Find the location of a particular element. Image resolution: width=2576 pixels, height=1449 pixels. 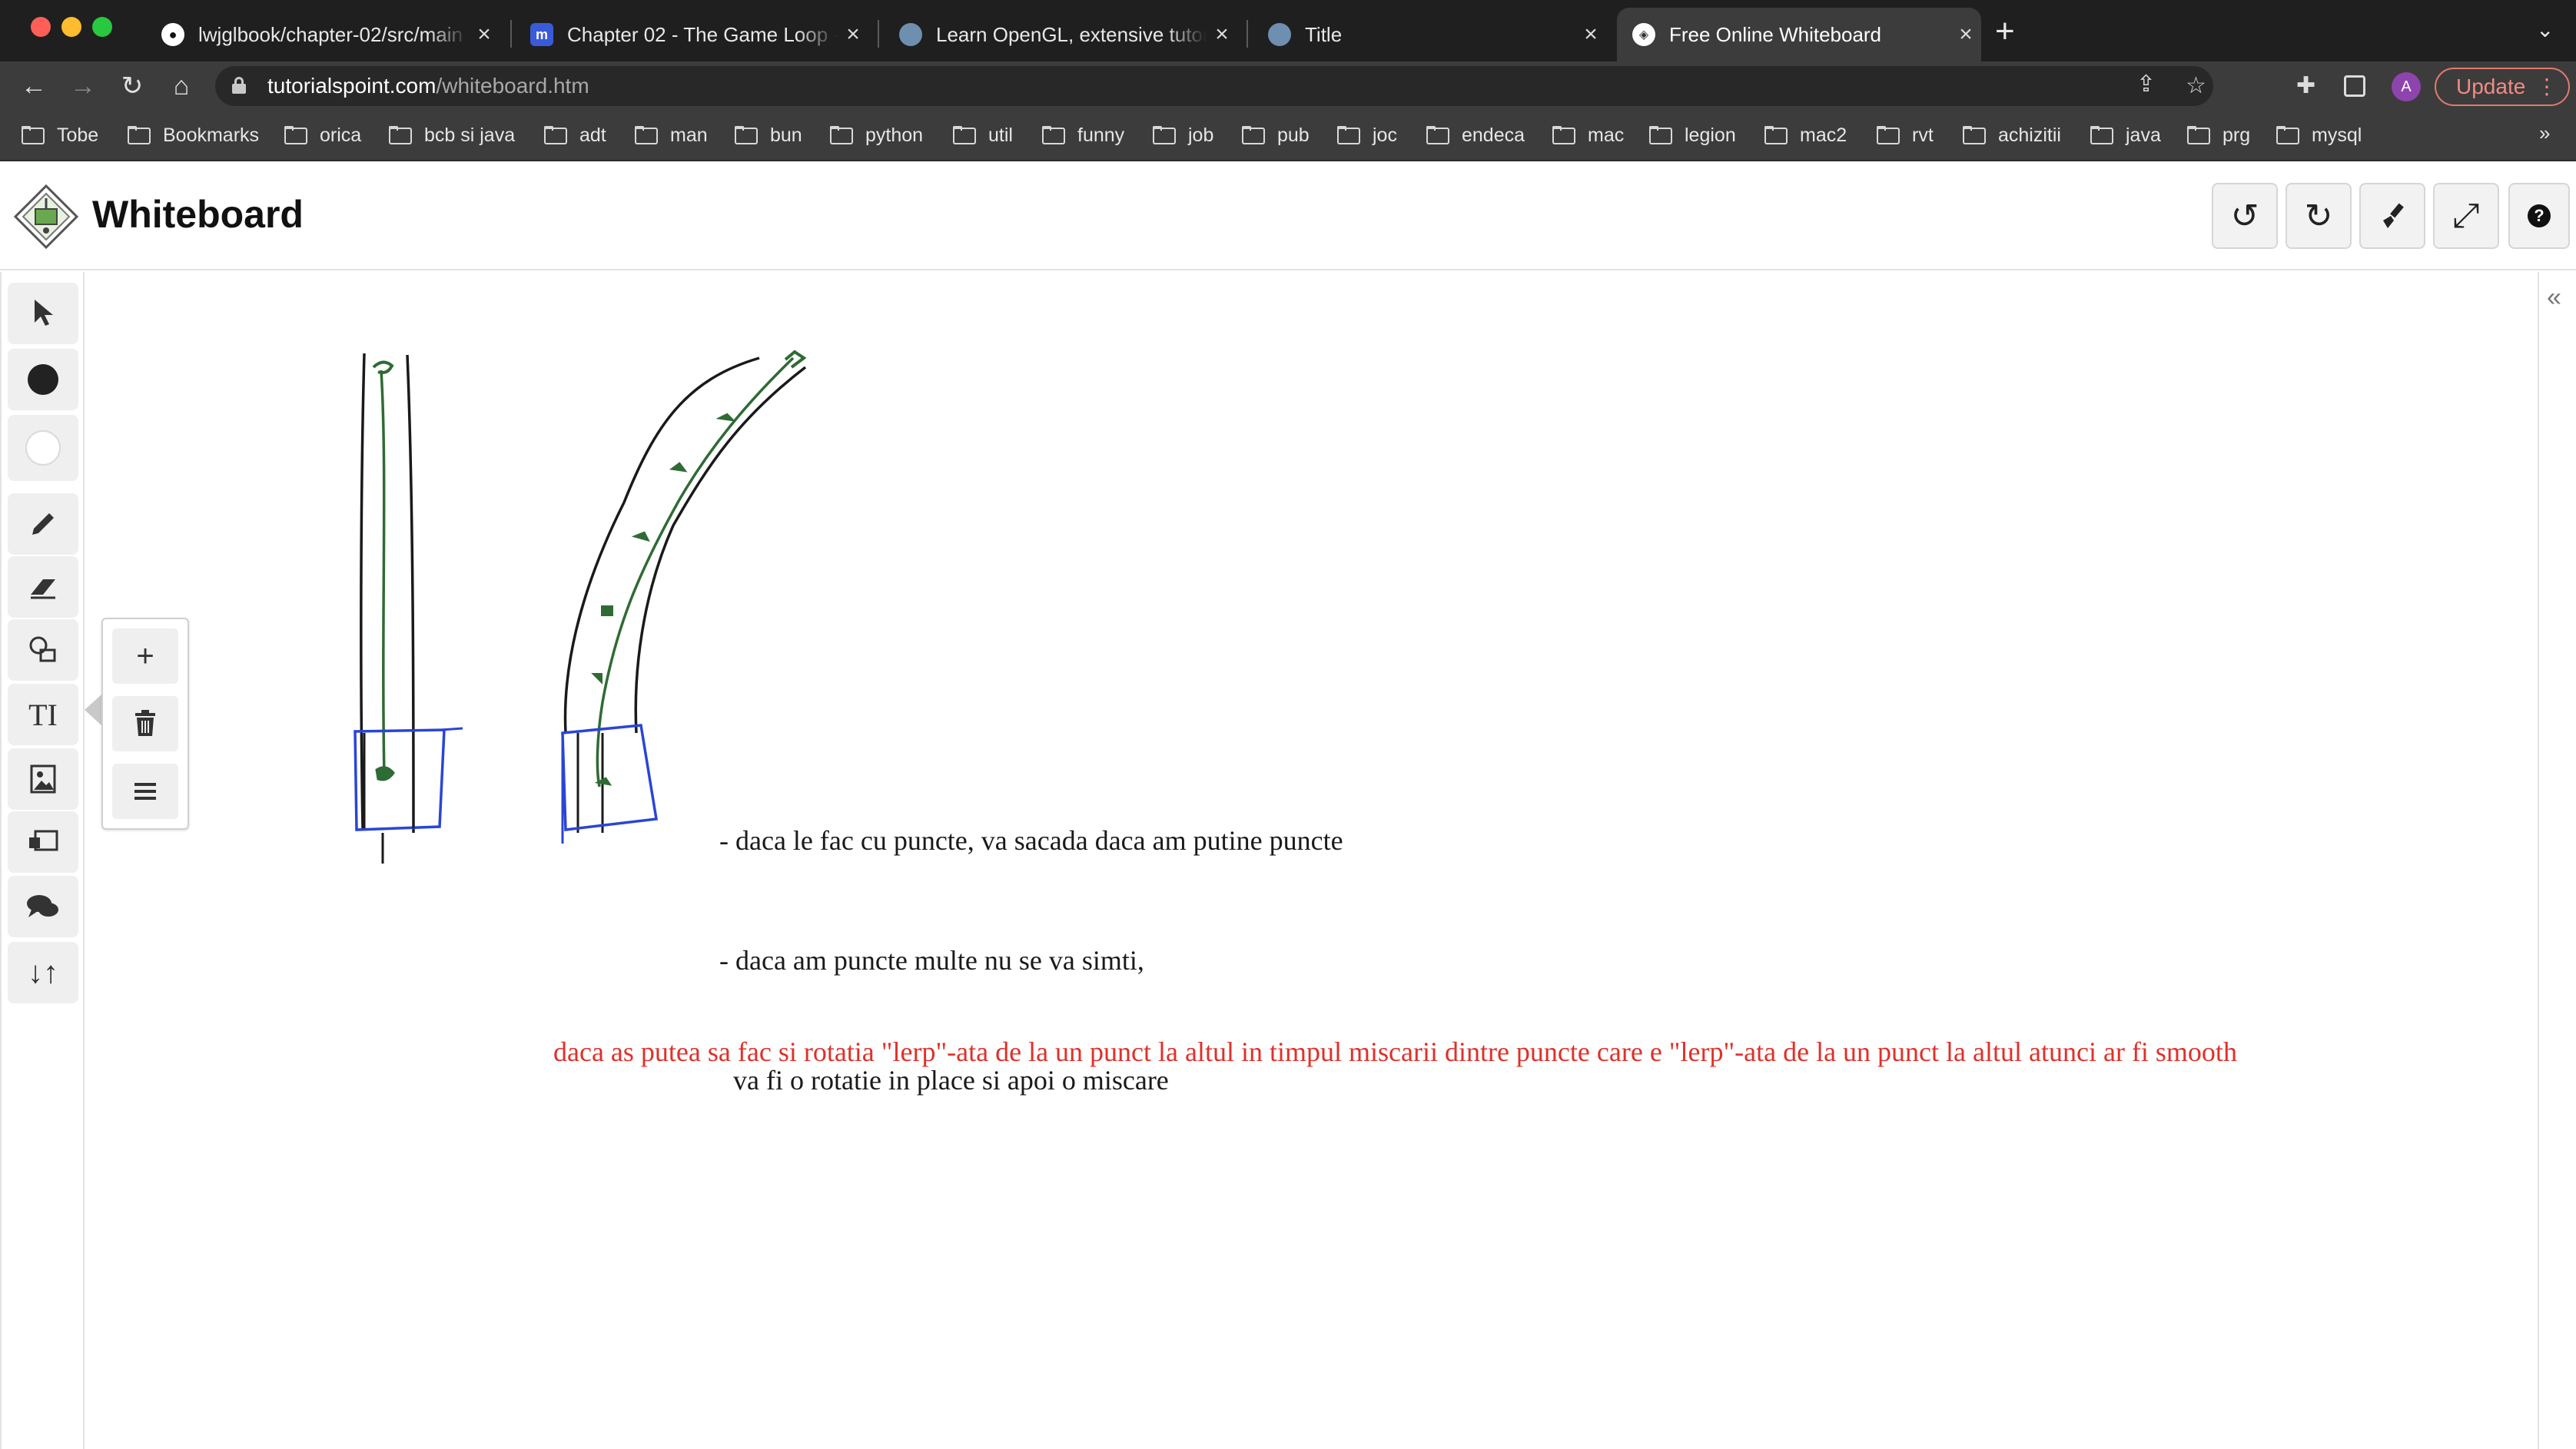

bookmark-folder: bun is located at coordinates (768, 135).